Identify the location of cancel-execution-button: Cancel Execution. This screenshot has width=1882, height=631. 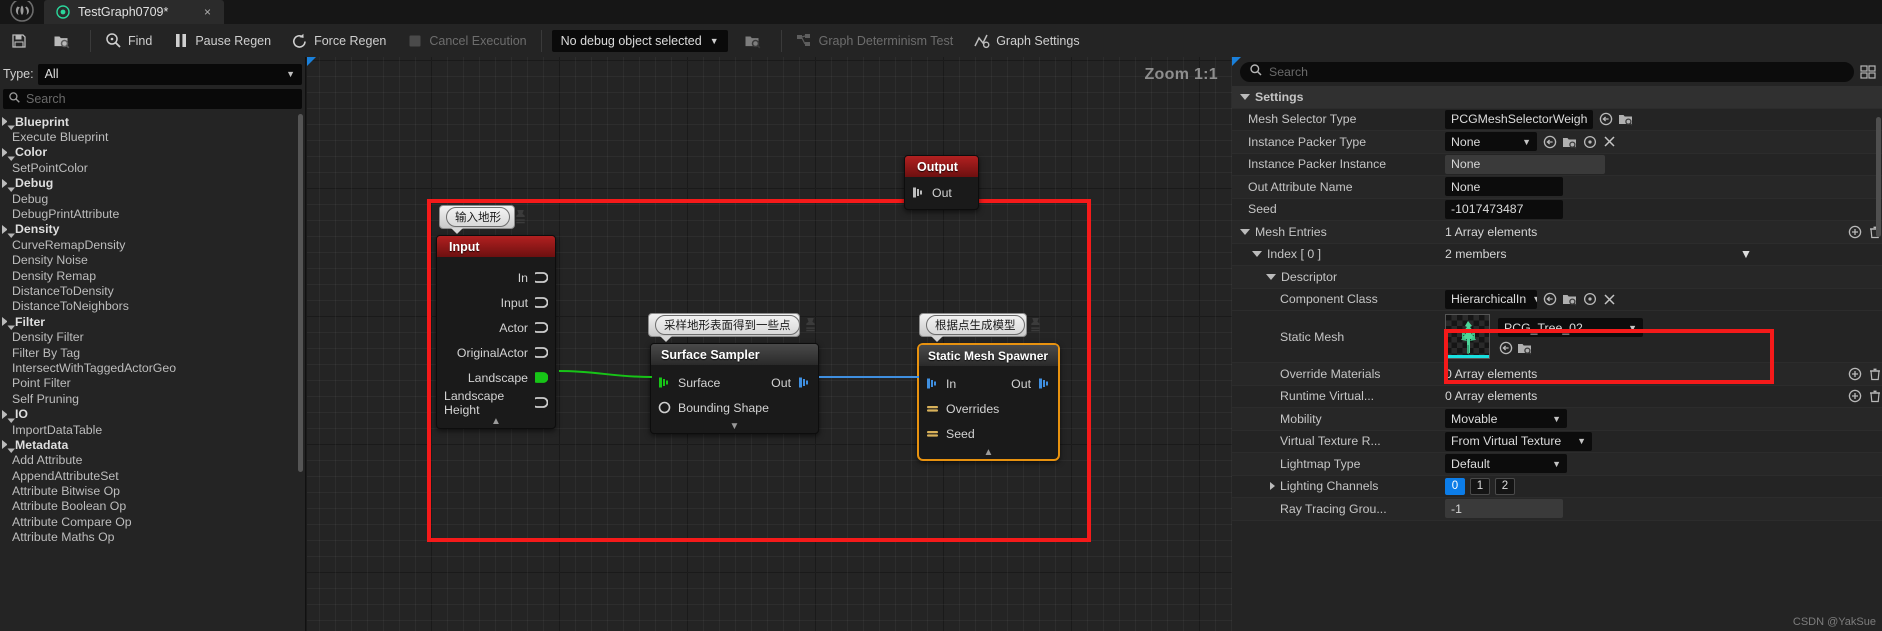
(466, 40).